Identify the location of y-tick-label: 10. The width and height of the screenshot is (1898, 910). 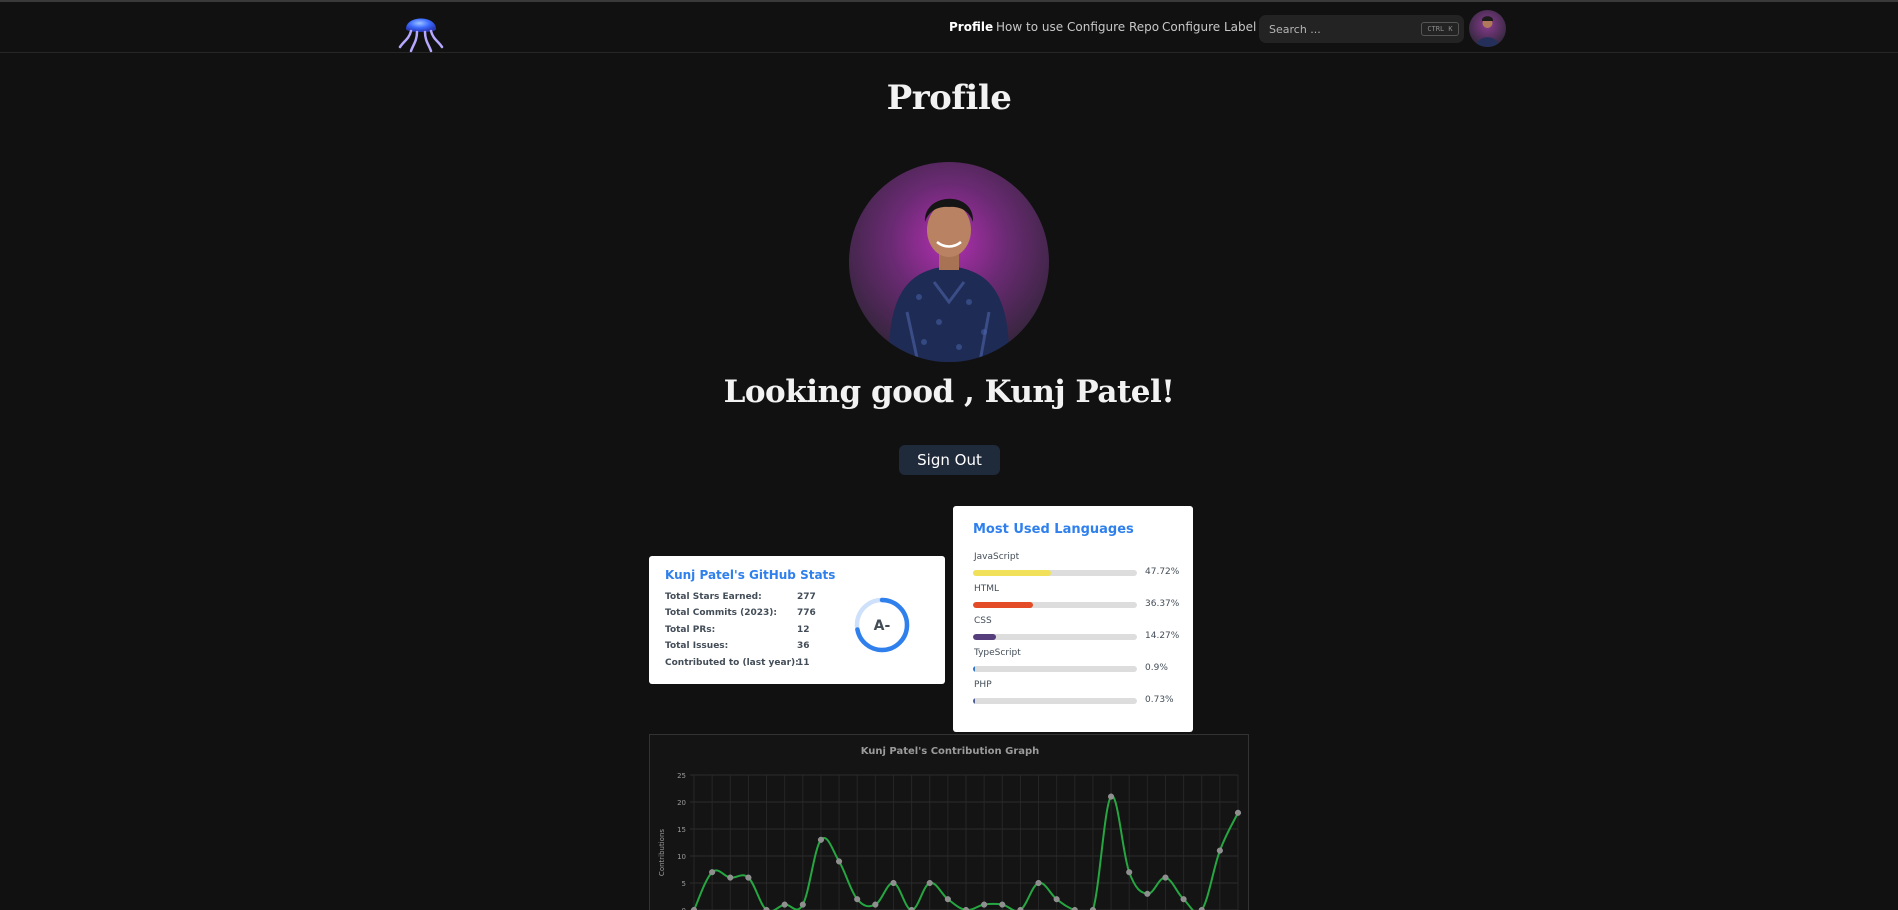
(681, 857).